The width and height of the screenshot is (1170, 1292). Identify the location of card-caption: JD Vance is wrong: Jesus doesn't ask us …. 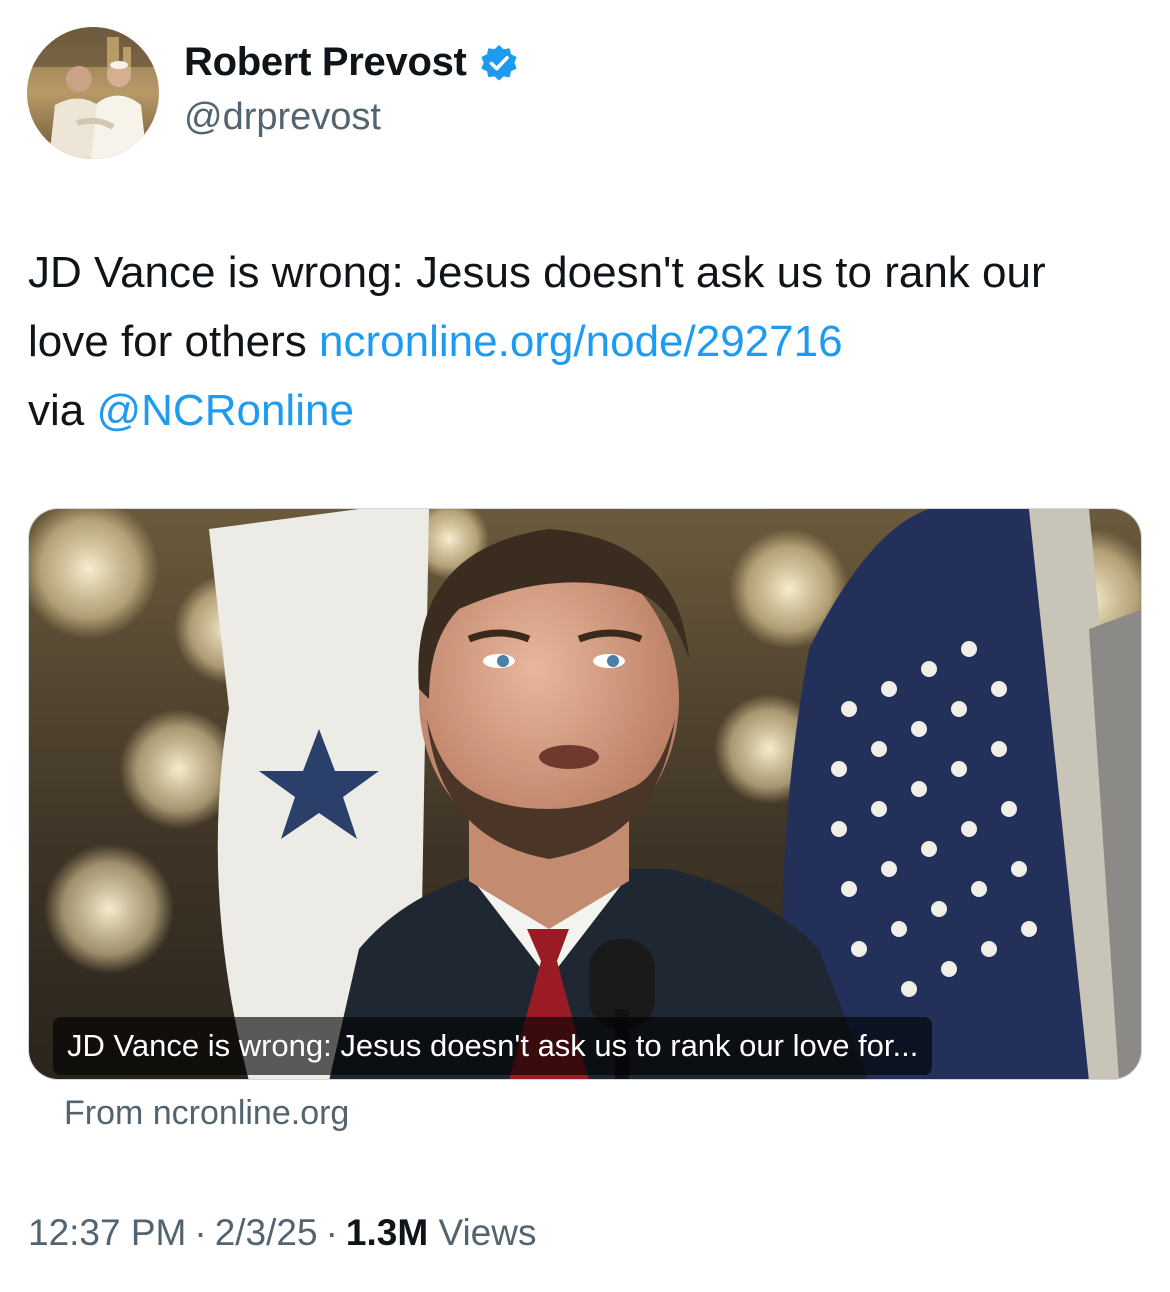
(493, 1046).